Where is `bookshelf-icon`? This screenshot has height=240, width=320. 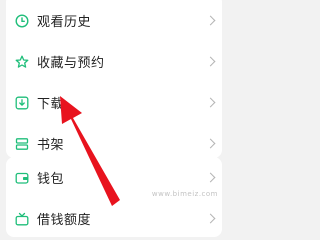
bookshelf-icon is located at coordinates (22, 144).